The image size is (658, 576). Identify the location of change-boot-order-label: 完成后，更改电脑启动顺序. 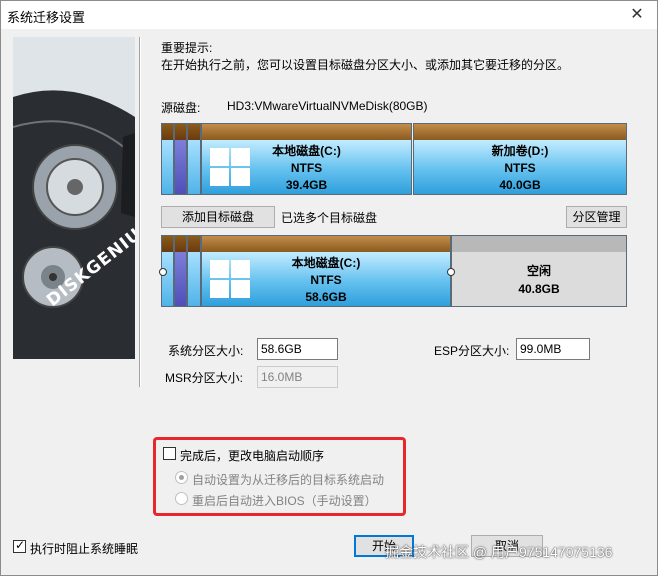
(252, 456).